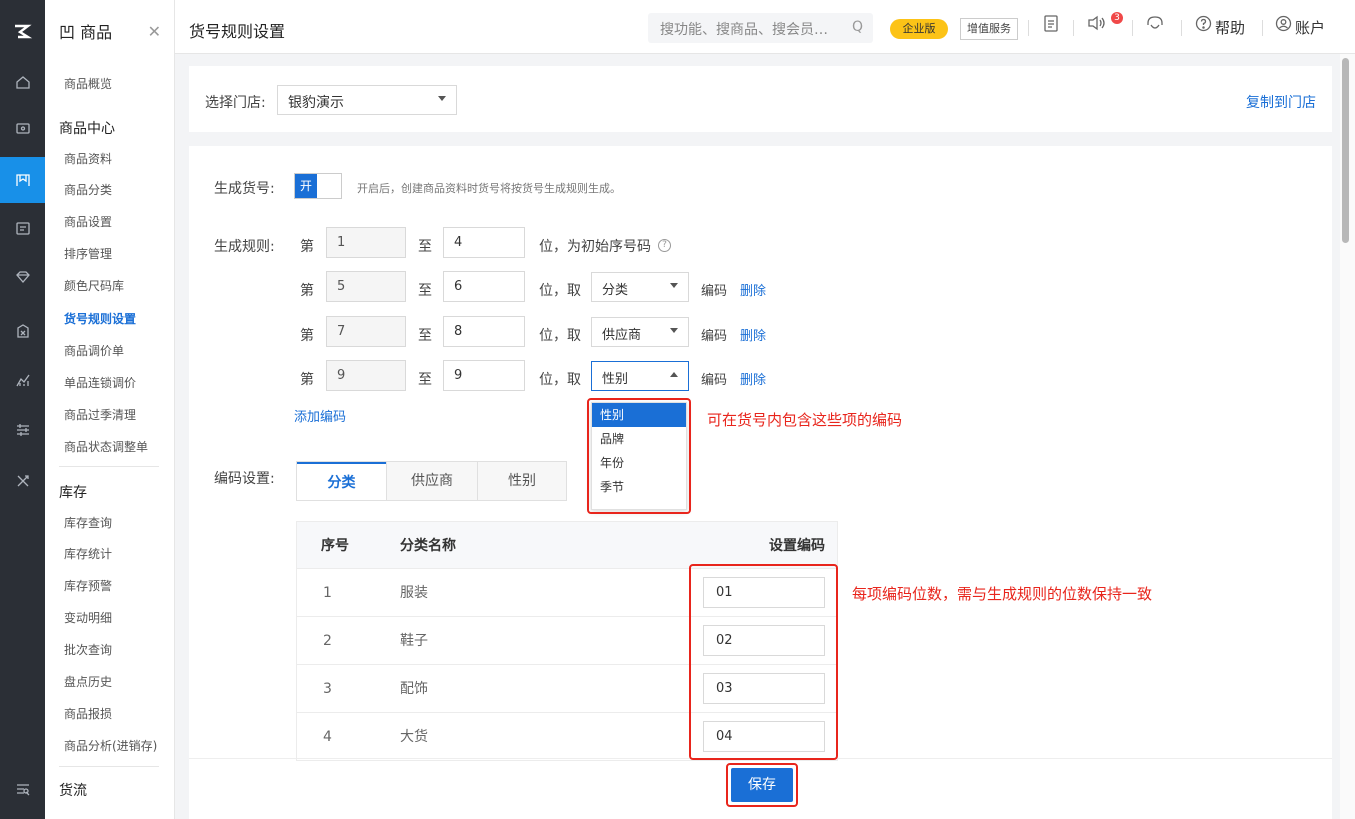 Image resolution: width=1355 pixels, height=819 pixels. I want to click on diamond-icon, so click(22, 277).